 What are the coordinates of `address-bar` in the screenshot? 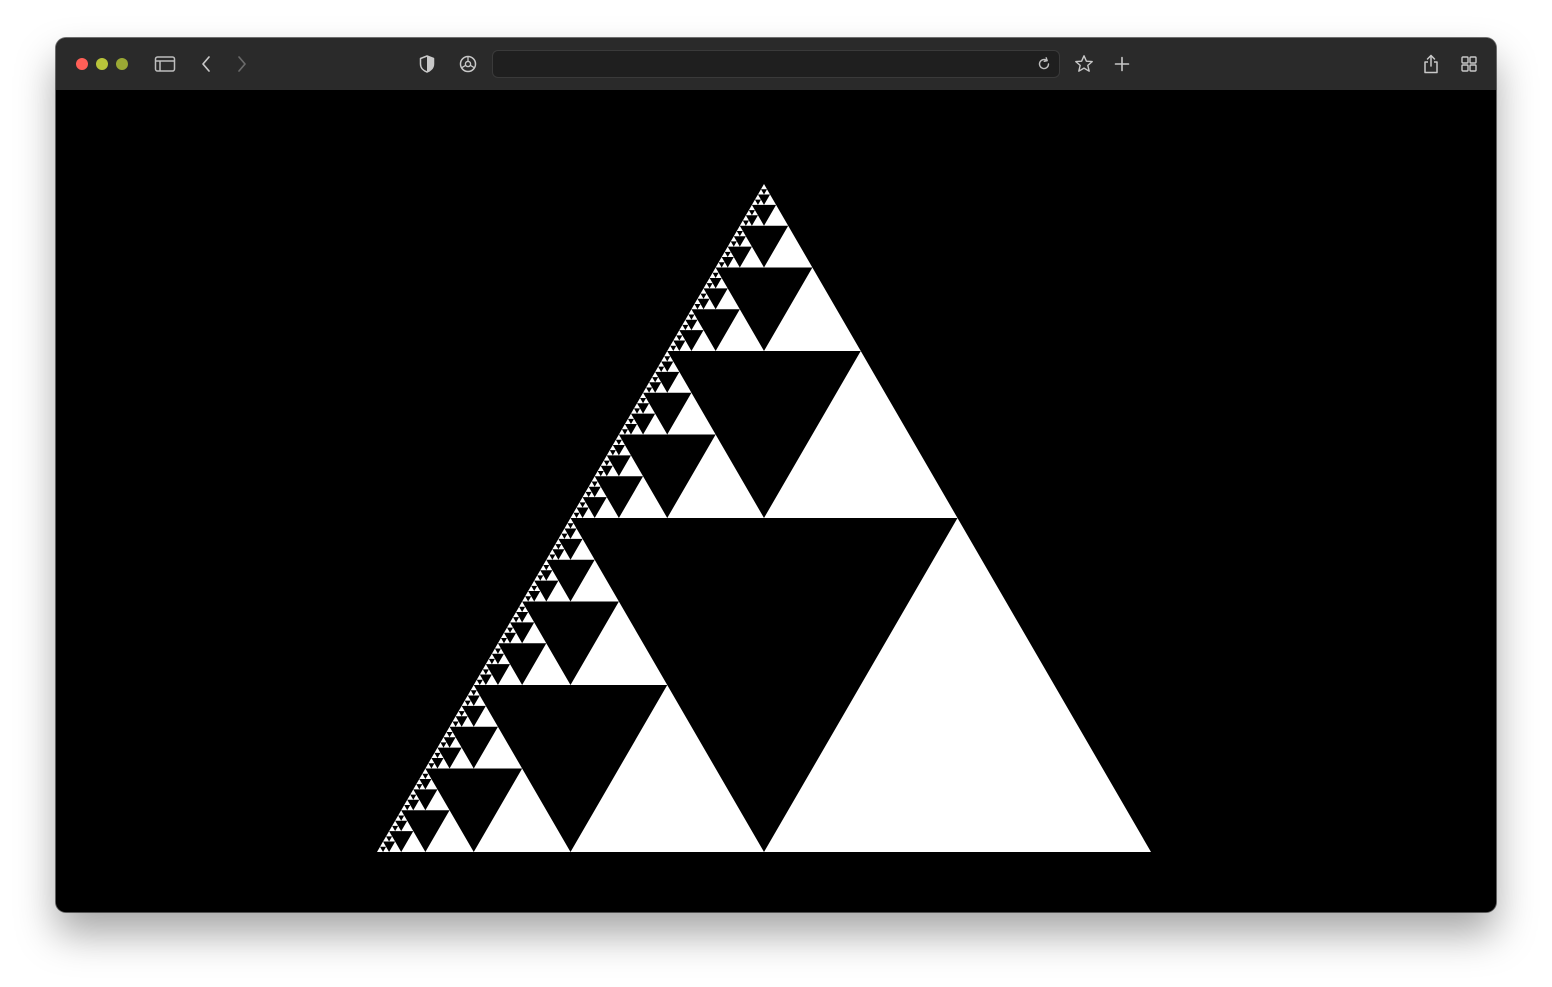 It's located at (776, 64).